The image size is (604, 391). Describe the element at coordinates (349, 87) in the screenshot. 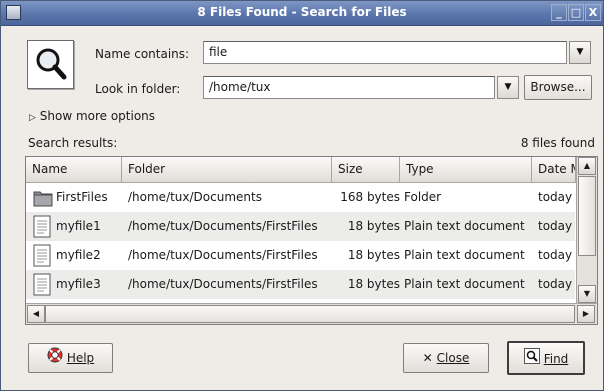

I see `look-in-input: /home/tux` at that location.